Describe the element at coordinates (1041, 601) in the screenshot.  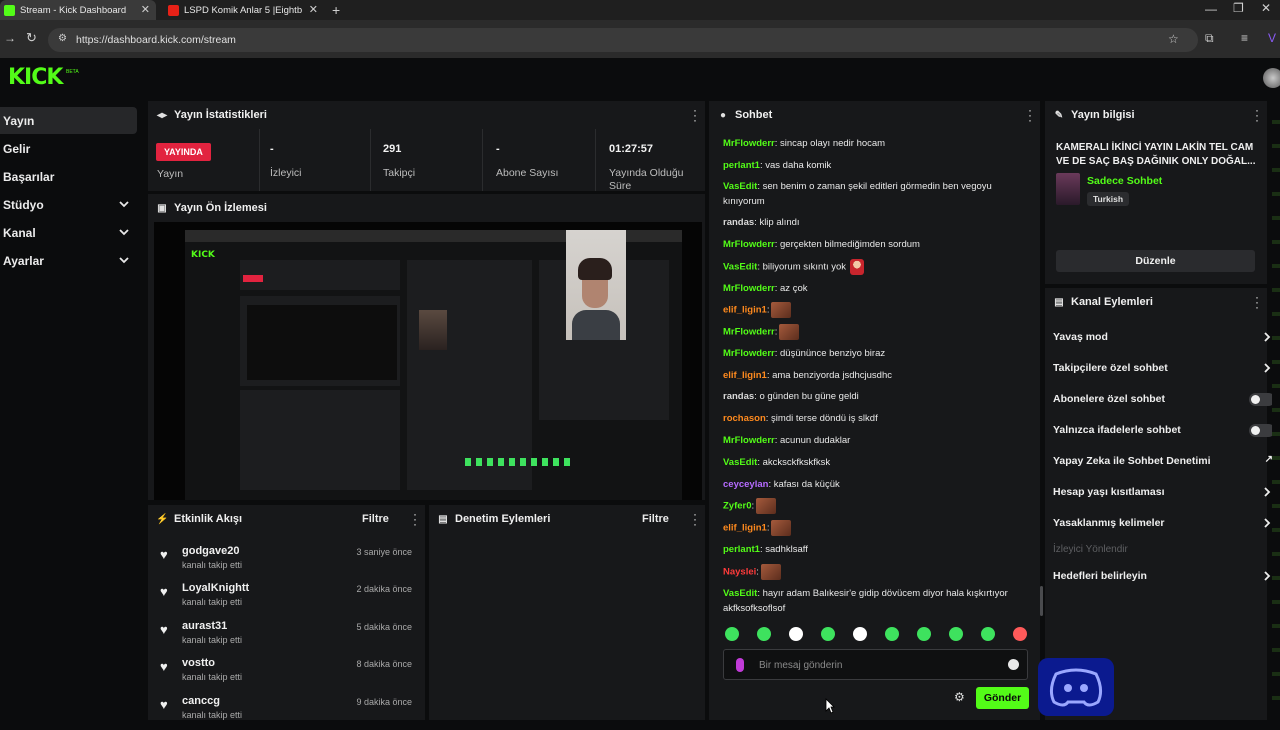
I see `chat-scrollbar` at that location.